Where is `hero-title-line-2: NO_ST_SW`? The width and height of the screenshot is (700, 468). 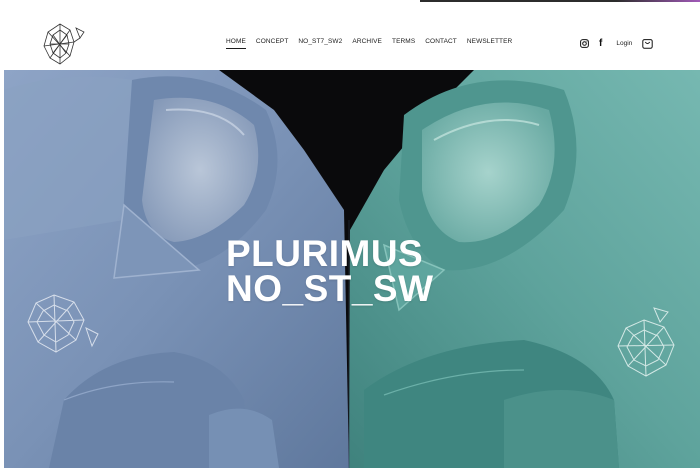 hero-title-line-2: NO_ST_SW is located at coordinates (330, 288).